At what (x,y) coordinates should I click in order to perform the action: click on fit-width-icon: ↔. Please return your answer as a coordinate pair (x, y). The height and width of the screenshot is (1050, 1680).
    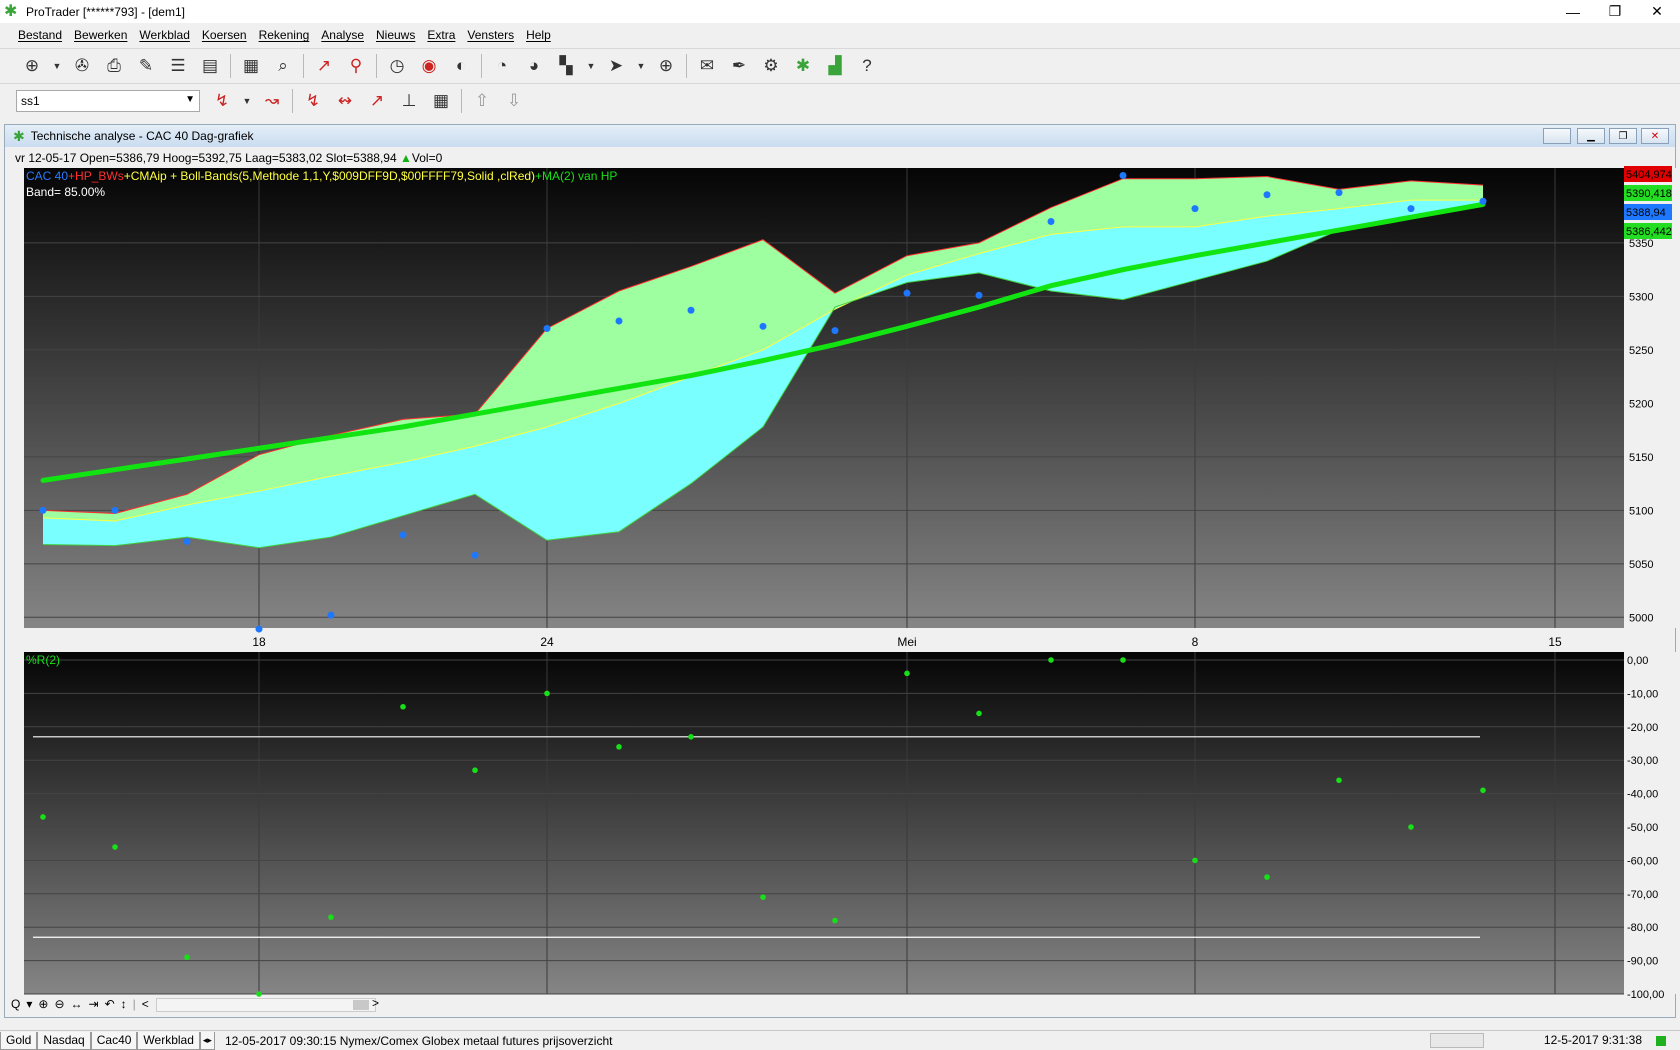
    Looking at the image, I should click on (77, 1004).